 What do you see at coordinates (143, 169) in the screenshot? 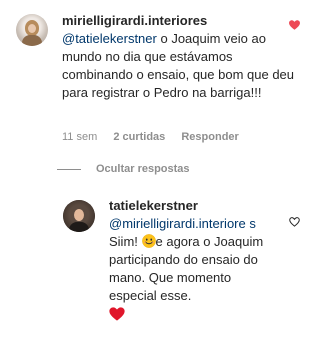
I see `hide-replies-label: Ocultar respostas` at bounding box center [143, 169].